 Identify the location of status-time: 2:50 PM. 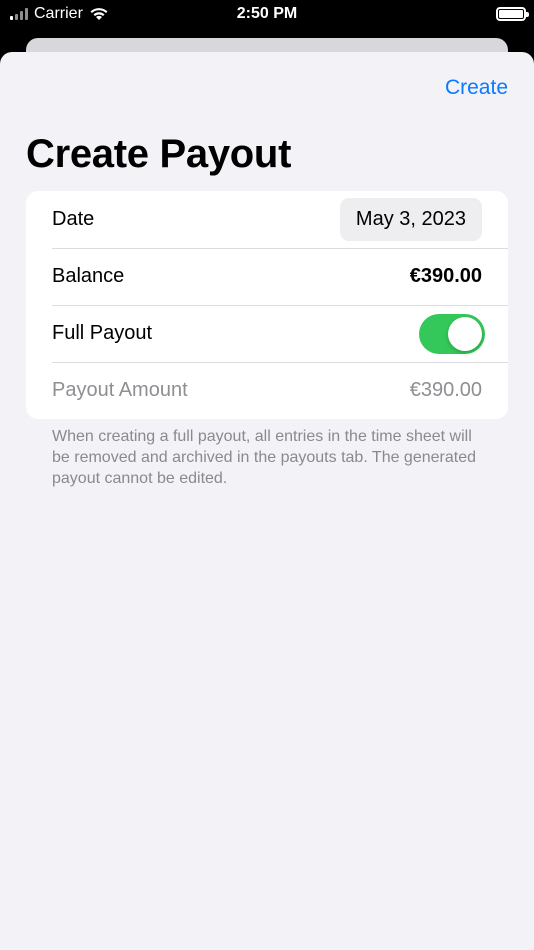
(267, 13).